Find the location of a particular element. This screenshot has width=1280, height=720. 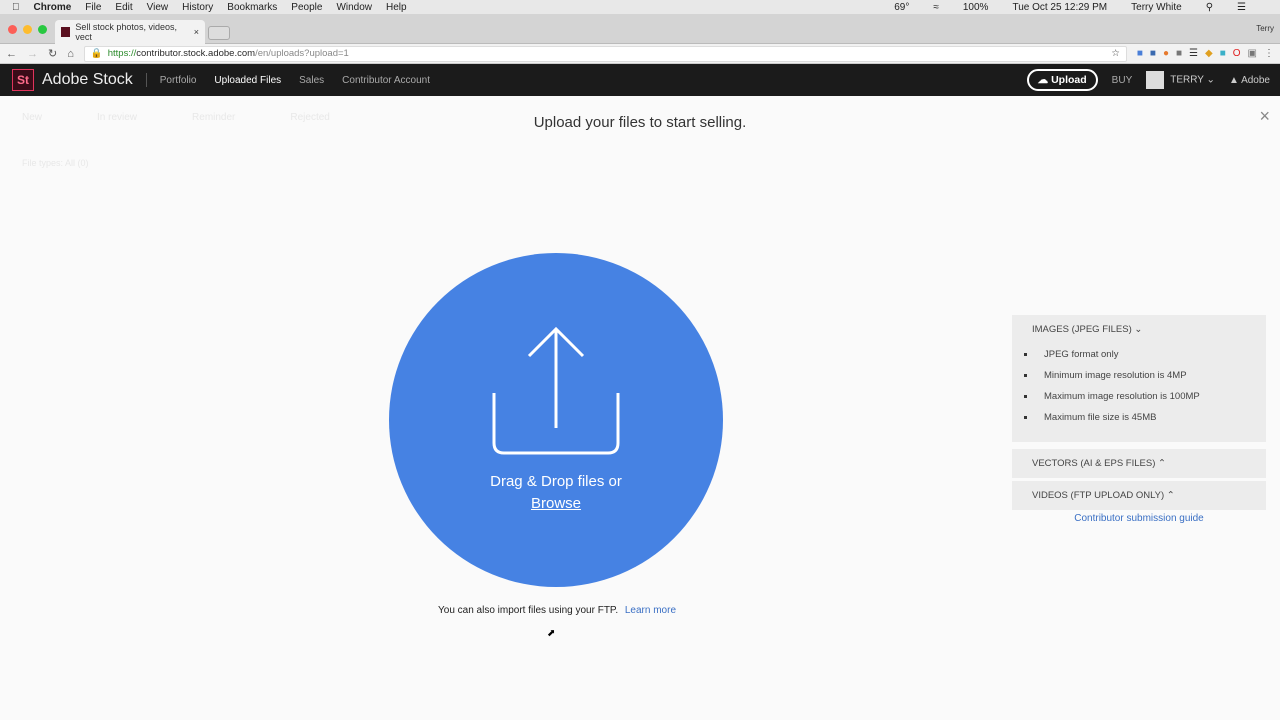

menu-help: Help is located at coordinates (396, 7).